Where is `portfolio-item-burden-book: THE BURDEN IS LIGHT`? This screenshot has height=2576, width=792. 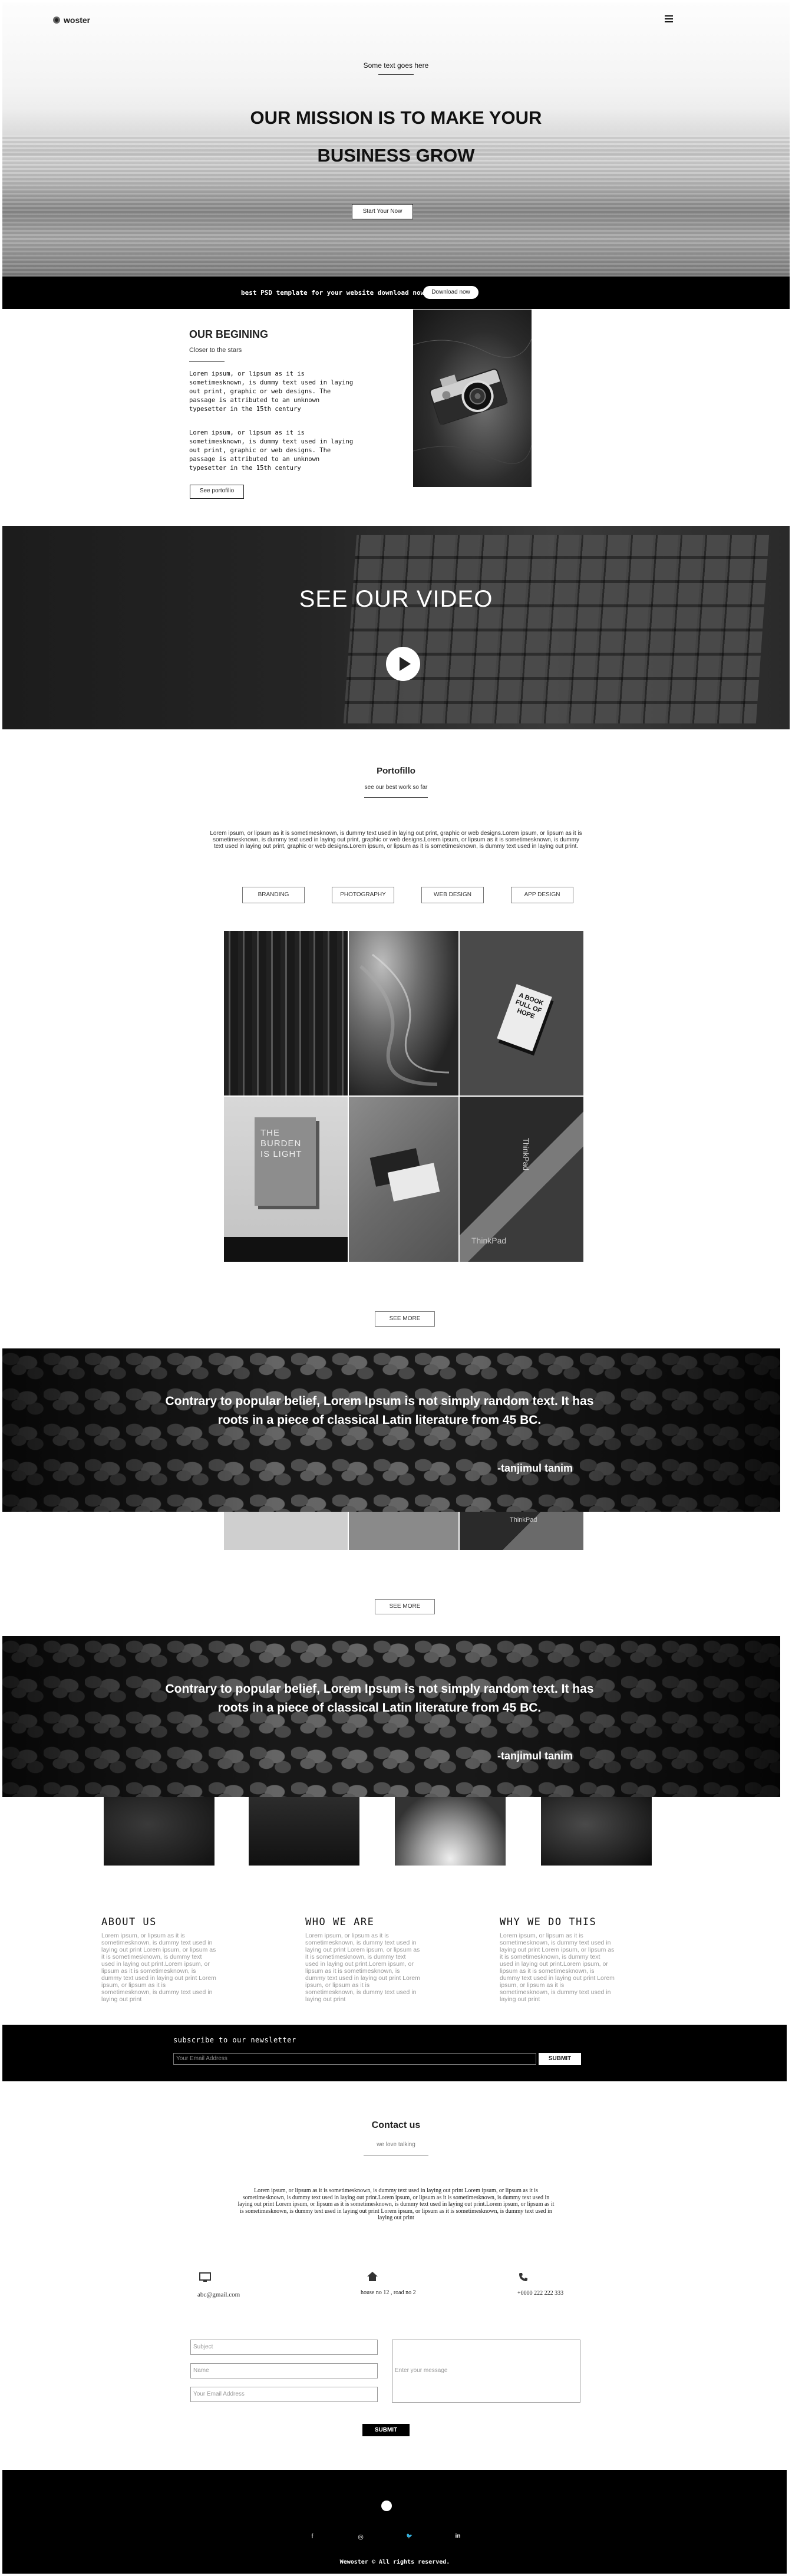
portfolio-item-burden-book: THE BURDEN IS LIGHT is located at coordinates (286, 1179).